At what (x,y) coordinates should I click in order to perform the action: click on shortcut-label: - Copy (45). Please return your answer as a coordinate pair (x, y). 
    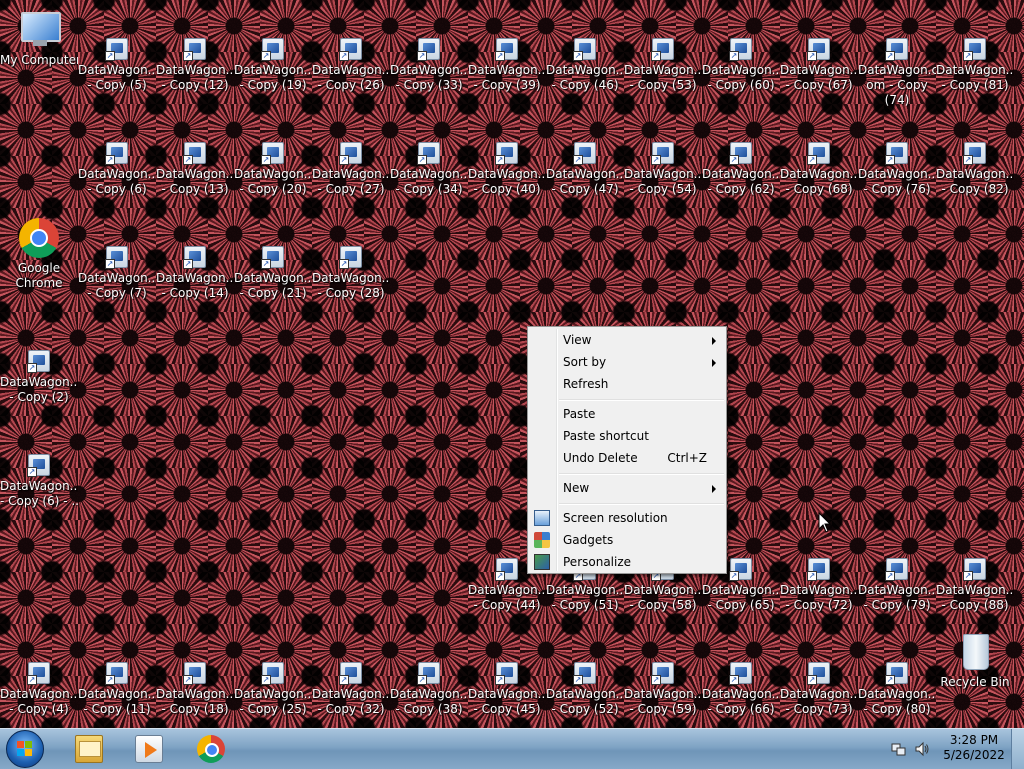
    Looking at the image, I should click on (507, 709).